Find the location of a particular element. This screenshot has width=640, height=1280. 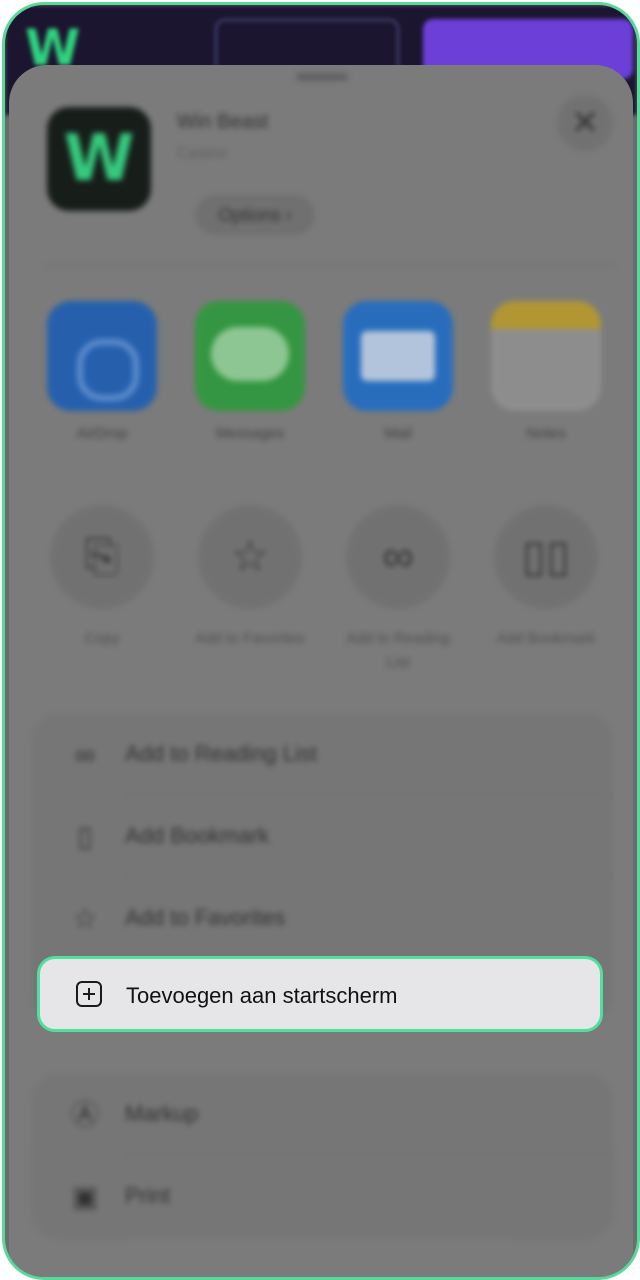

share-label: Messages is located at coordinates (250, 433).